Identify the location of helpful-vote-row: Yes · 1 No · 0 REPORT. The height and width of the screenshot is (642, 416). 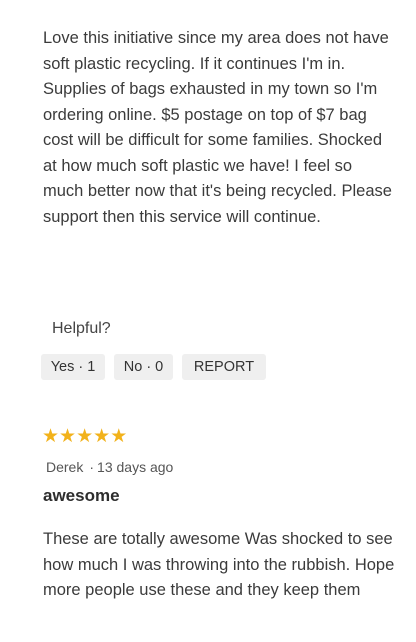
(153, 367).